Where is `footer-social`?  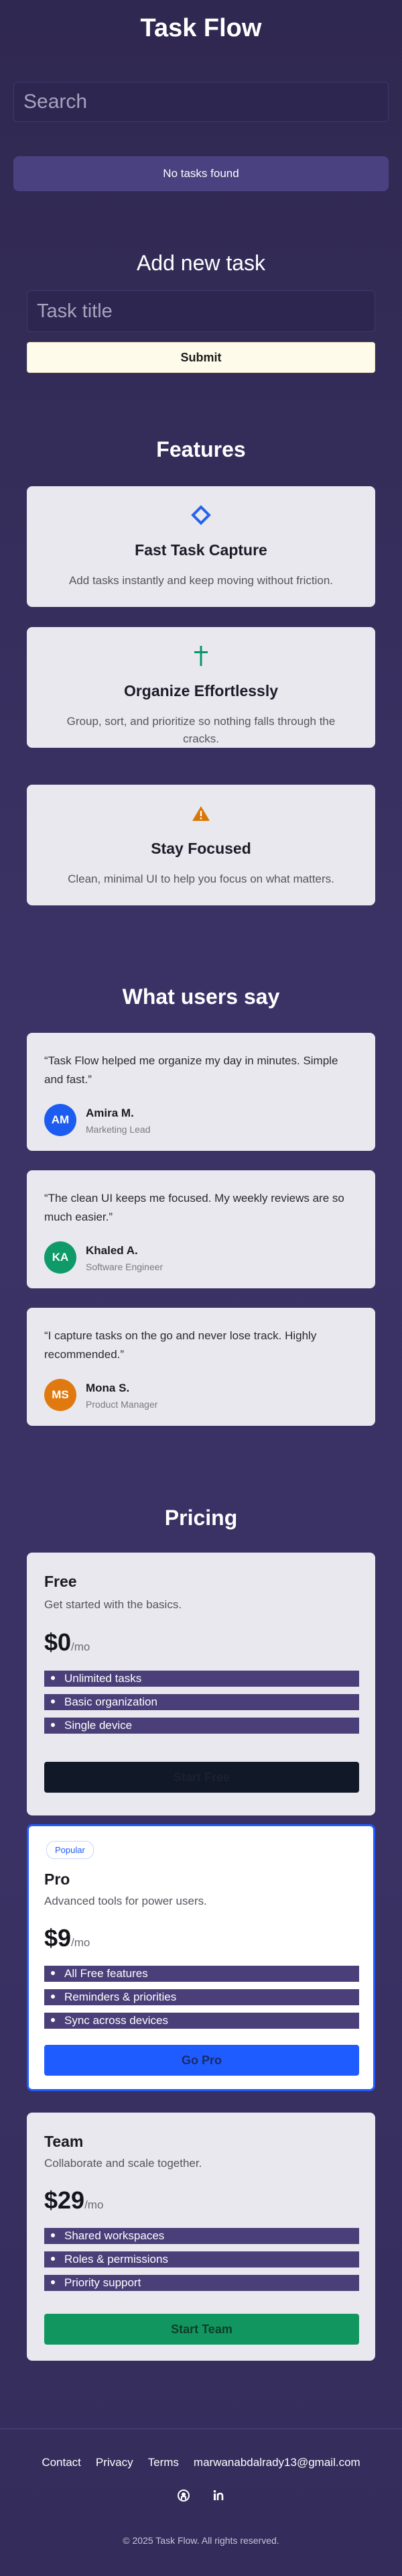 footer-social is located at coordinates (201, 2495).